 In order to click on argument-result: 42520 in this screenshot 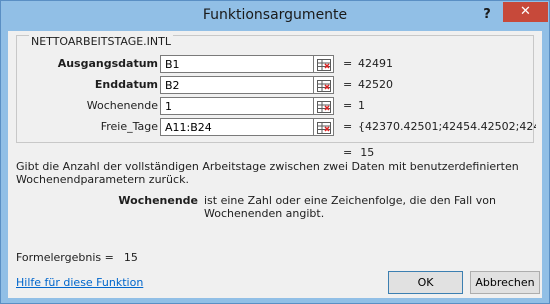, I will do `click(375, 84)`.